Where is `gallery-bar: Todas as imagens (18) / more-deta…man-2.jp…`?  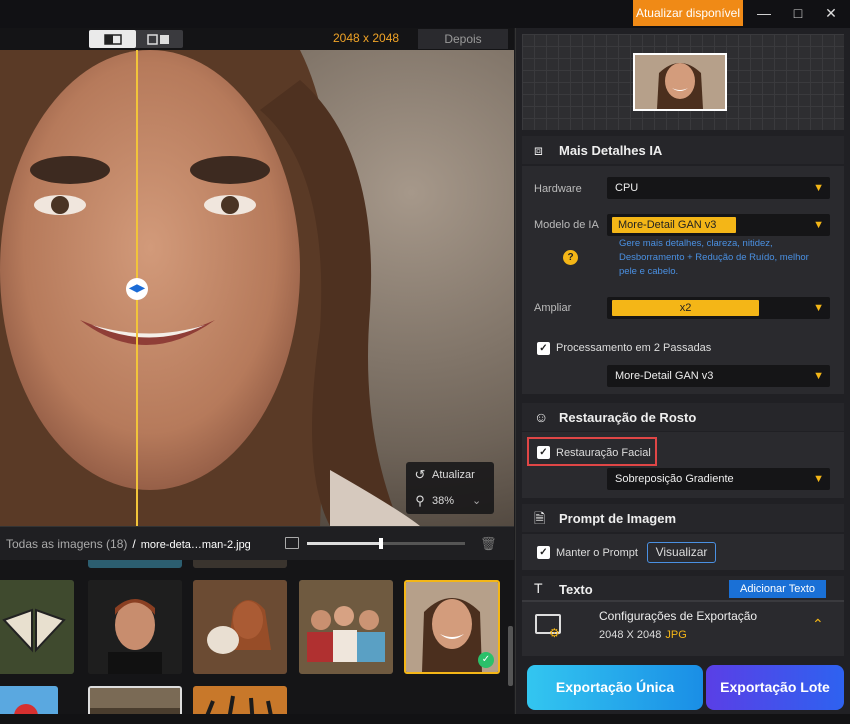 gallery-bar: Todas as imagens (18) / more-deta…man-2.jp… is located at coordinates (257, 543).